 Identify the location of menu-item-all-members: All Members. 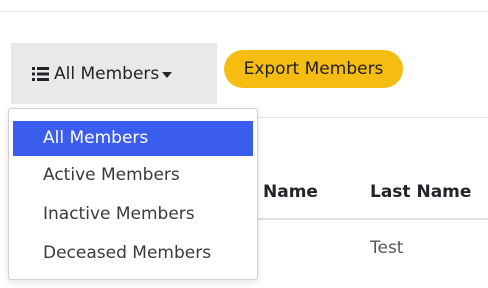
(133, 138).